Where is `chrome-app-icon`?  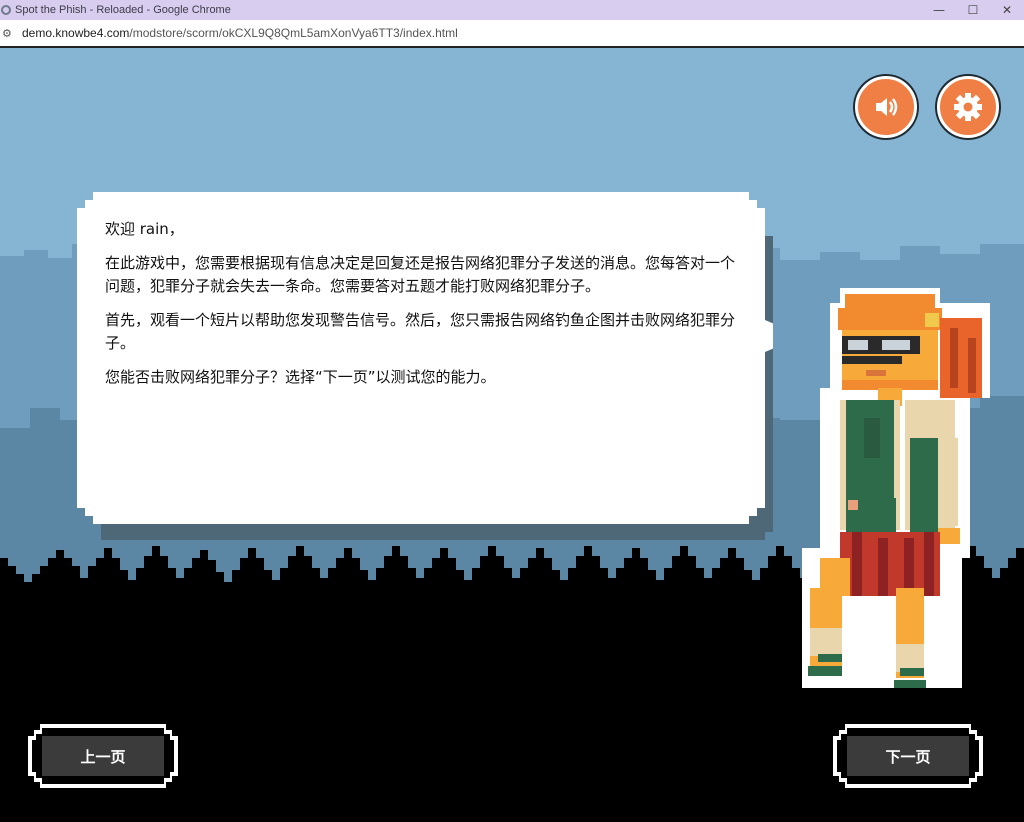 chrome-app-icon is located at coordinates (6, 10).